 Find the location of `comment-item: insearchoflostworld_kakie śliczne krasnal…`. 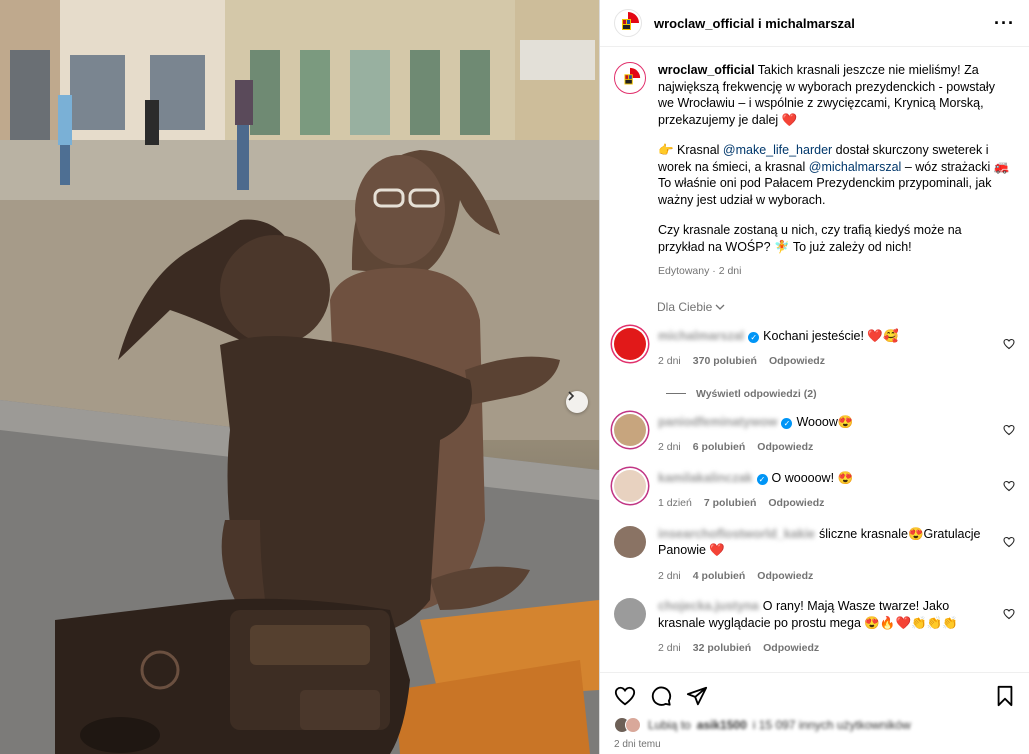

comment-item: insearchoflostworld_kakie śliczne krasnal… is located at coordinates (814, 555).